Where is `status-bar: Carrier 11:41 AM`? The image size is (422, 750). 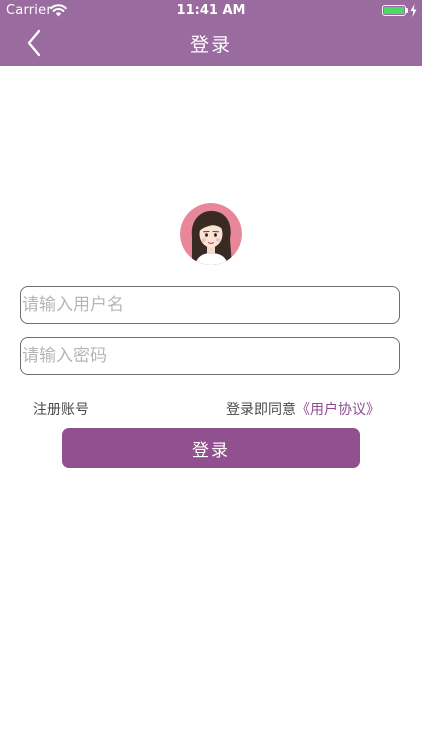 status-bar: Carrier 11:41 AM is located at coordinates (211, 11).